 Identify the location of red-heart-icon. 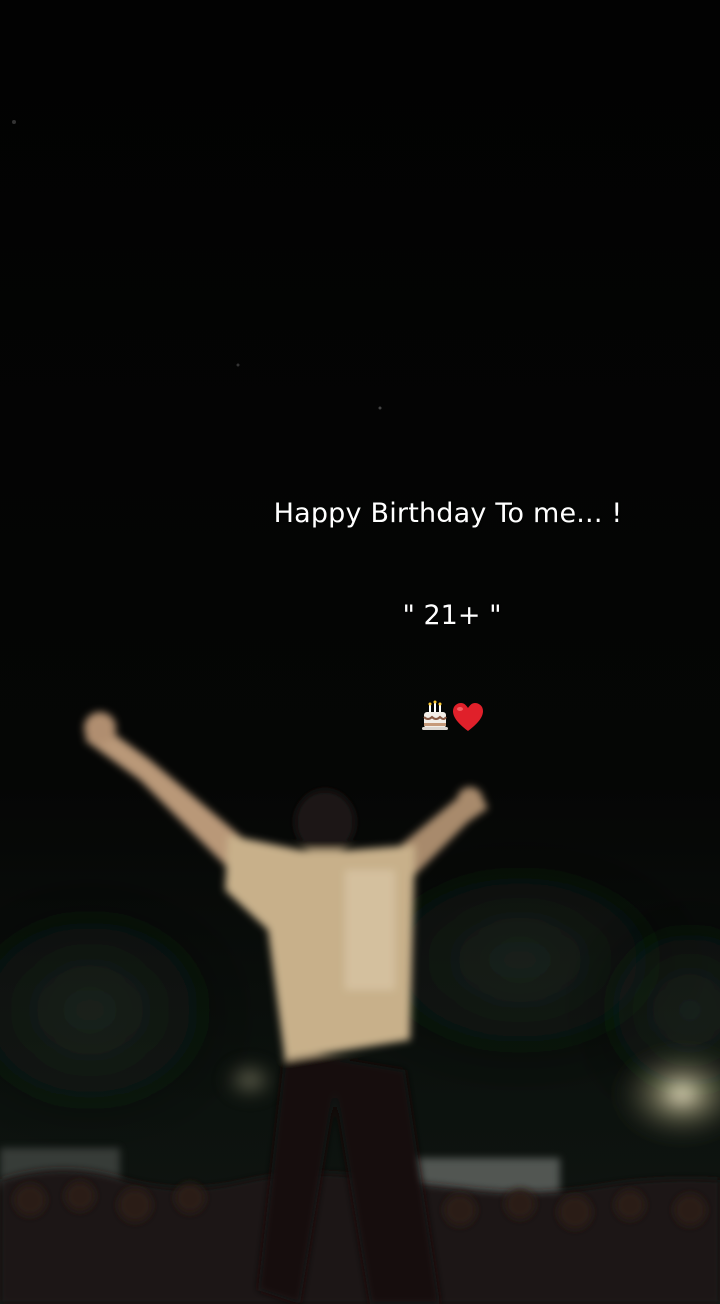
(468, 717).